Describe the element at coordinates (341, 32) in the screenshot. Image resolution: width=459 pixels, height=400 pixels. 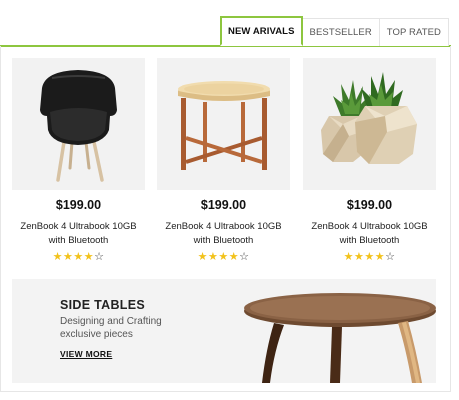
I see `tab-bestseller: BESTSELLER` at that location.